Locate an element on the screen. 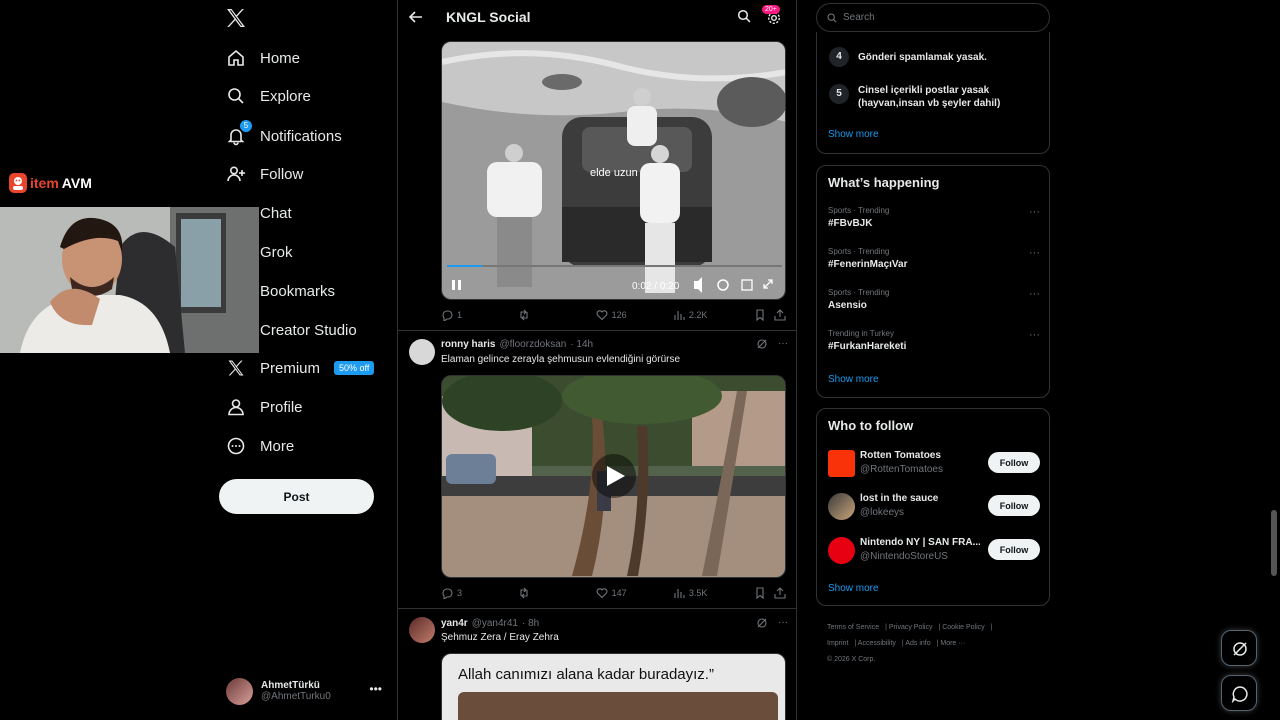 Image resolution: width=1280 pixels, height=720 pixels. rule-text: Gönderi spamlamak yasak. is located at coordinates (922, 57).